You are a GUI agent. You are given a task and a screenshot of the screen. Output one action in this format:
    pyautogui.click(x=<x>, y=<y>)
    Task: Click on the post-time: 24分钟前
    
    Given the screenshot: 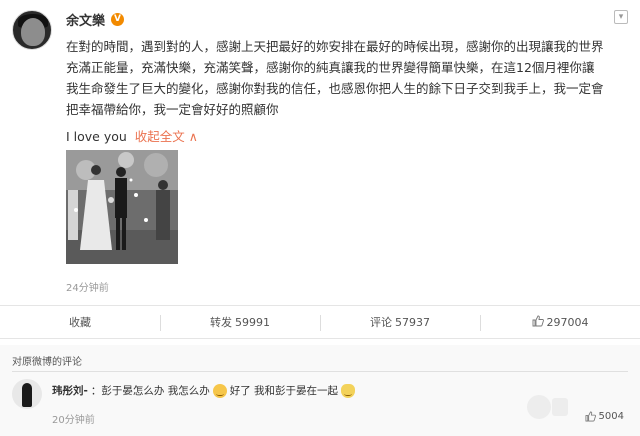 What is the action you would take?
    pyautogui.click(x=87, y=288)
    